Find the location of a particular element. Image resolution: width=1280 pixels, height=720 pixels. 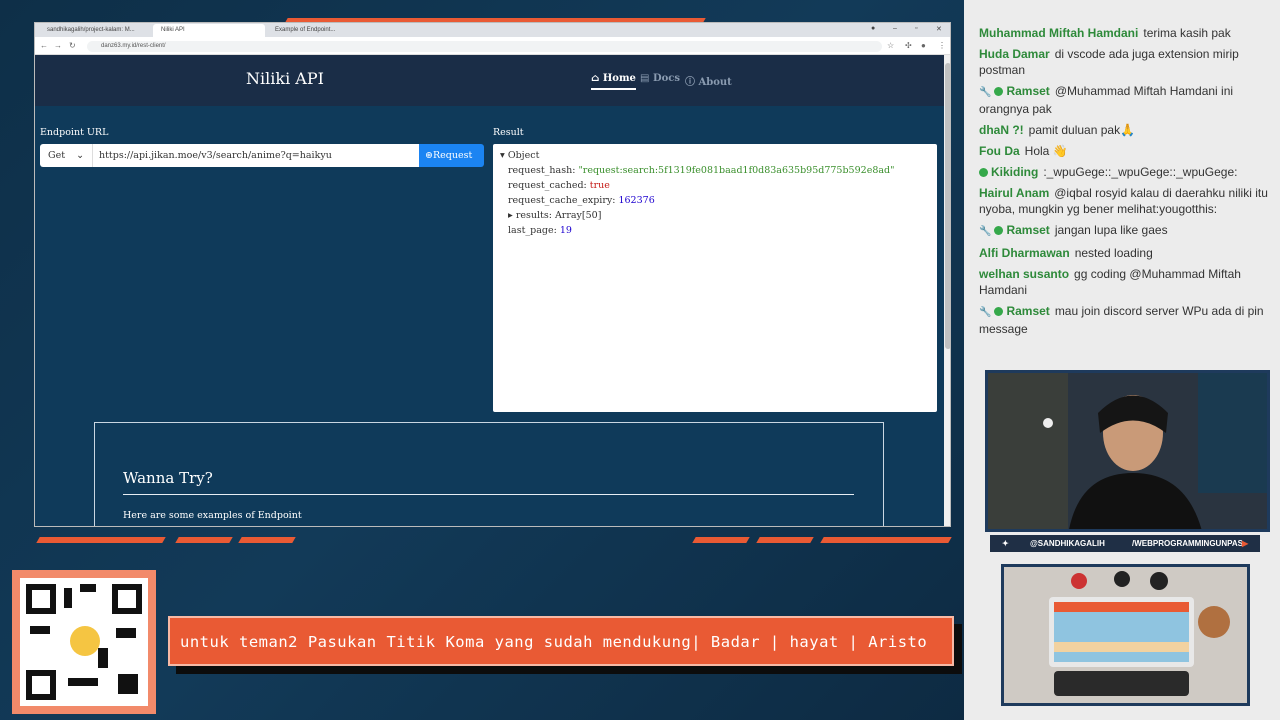

handle-left: @SANDHIKAGALIH is located at coordinates (1067, 543).